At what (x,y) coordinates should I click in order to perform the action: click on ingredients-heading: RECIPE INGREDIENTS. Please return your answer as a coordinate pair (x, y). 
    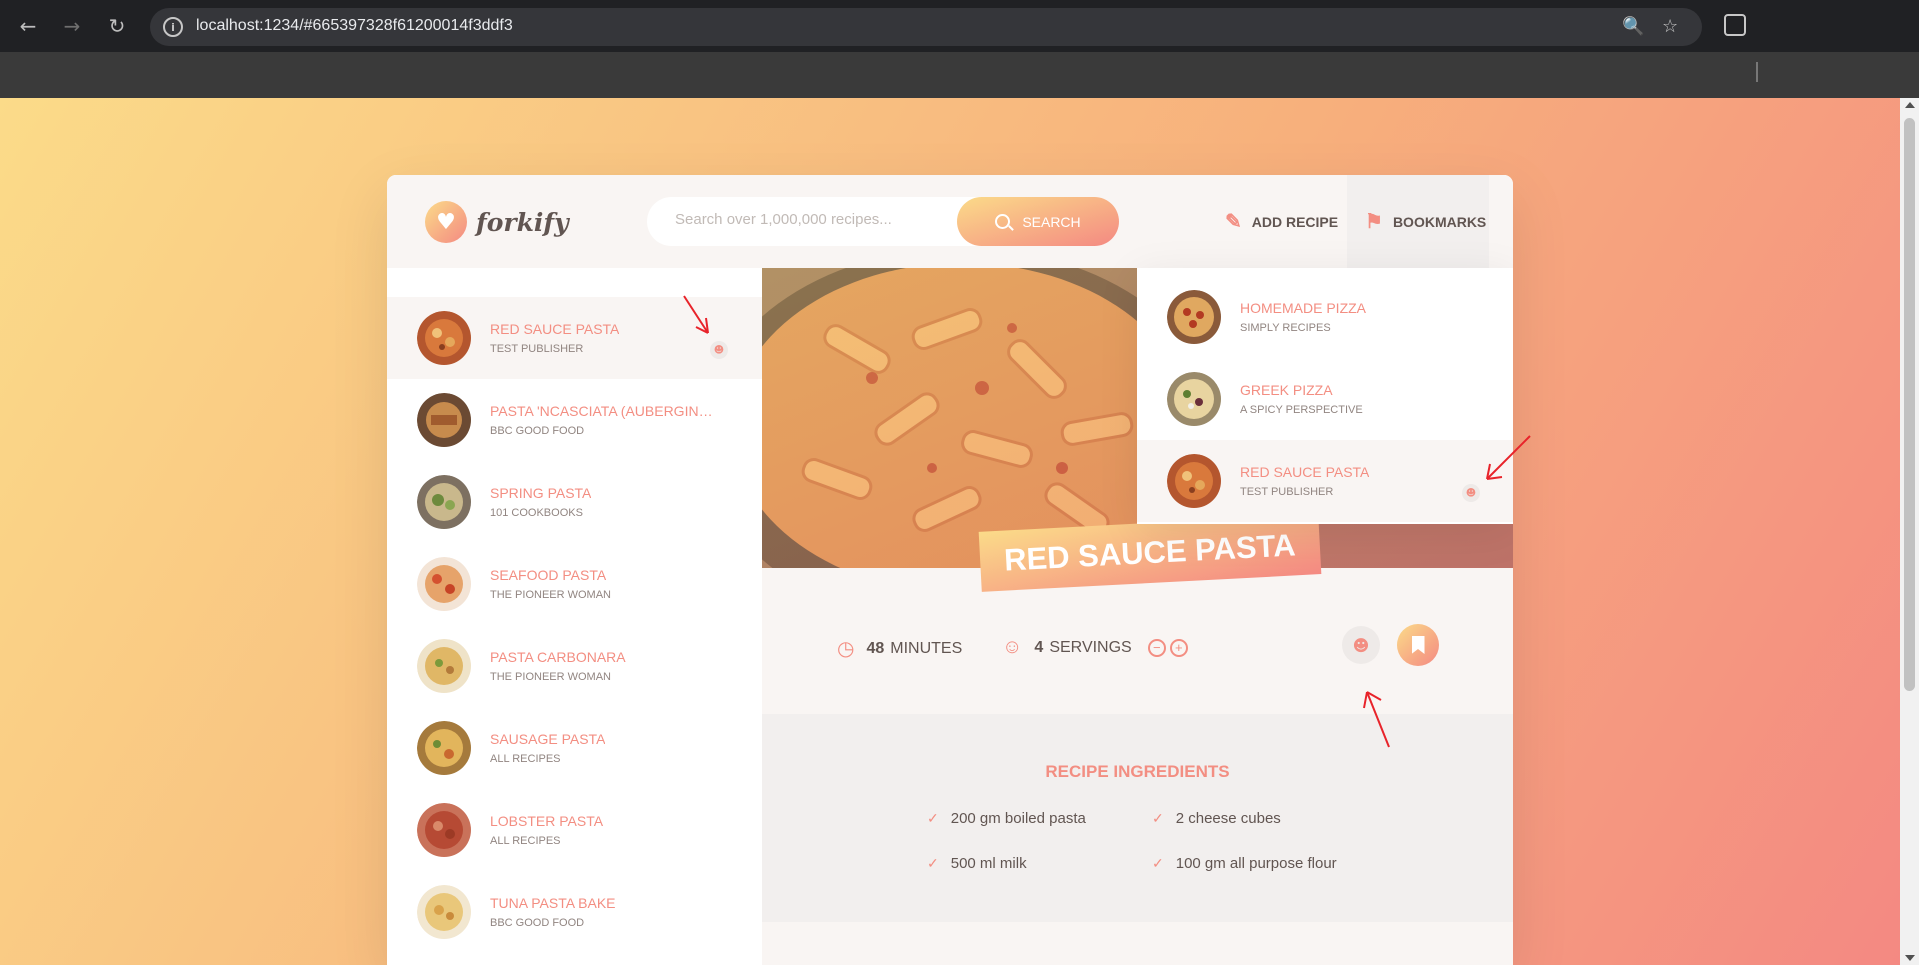
    Looking at the image, I should click on (1137, 771).